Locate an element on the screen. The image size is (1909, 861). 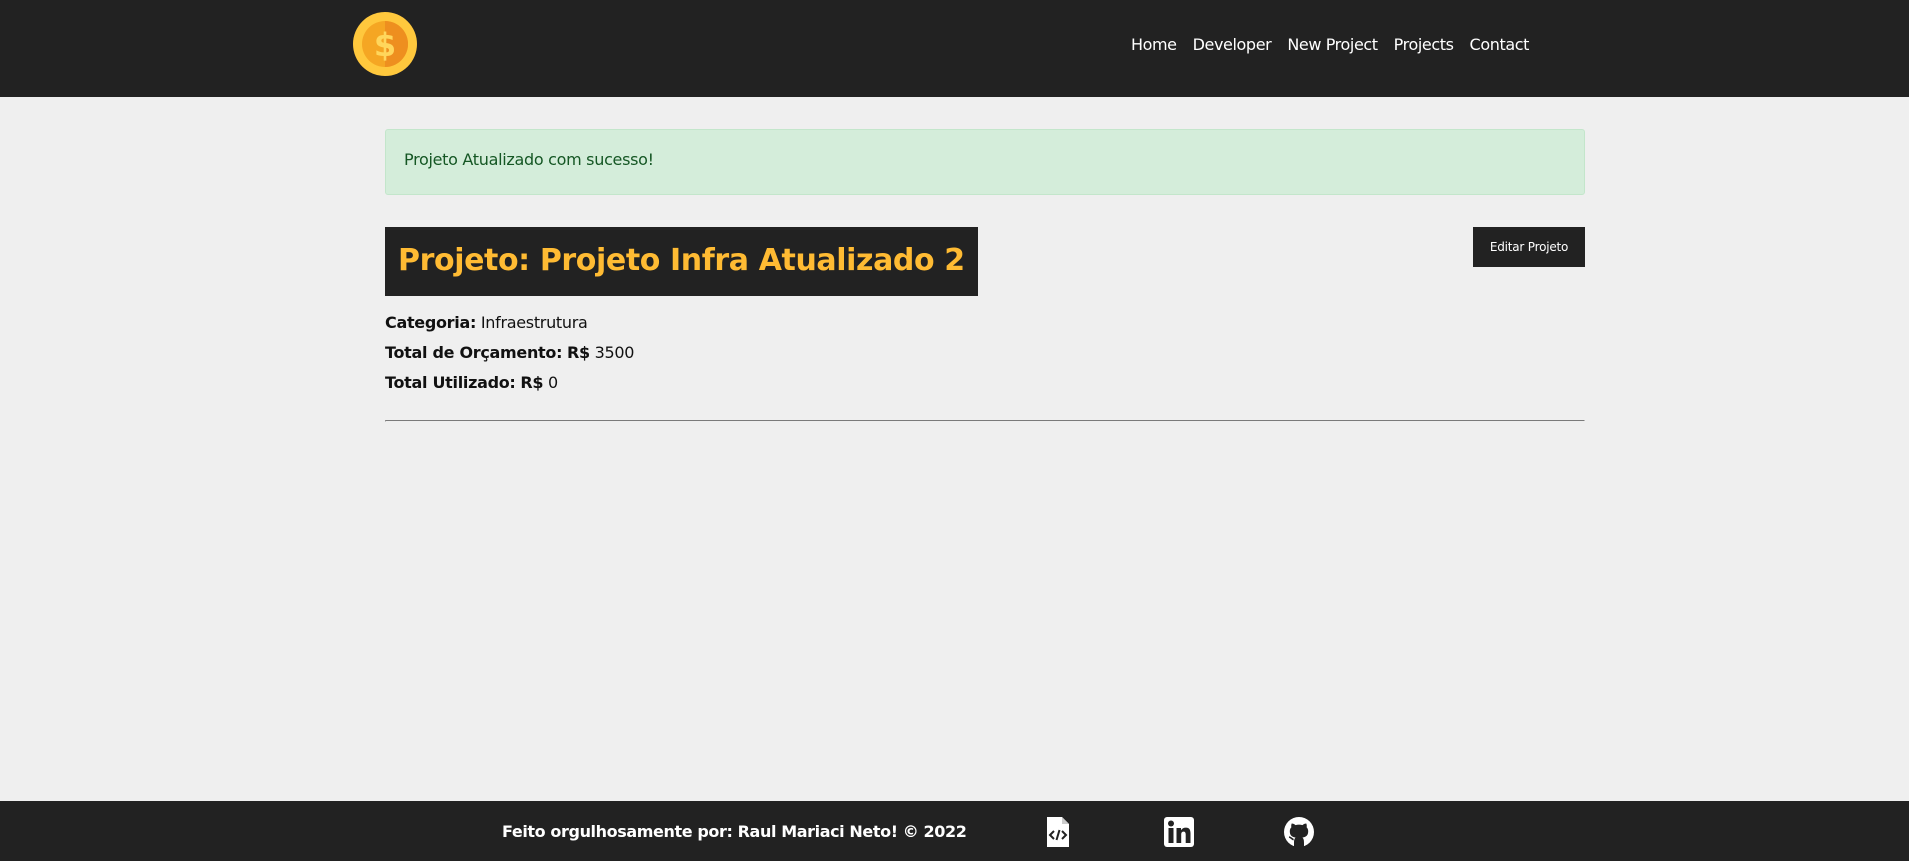
budget-line: Total de Orçamento: R$ 3500 is located at coordinates (509, 357).